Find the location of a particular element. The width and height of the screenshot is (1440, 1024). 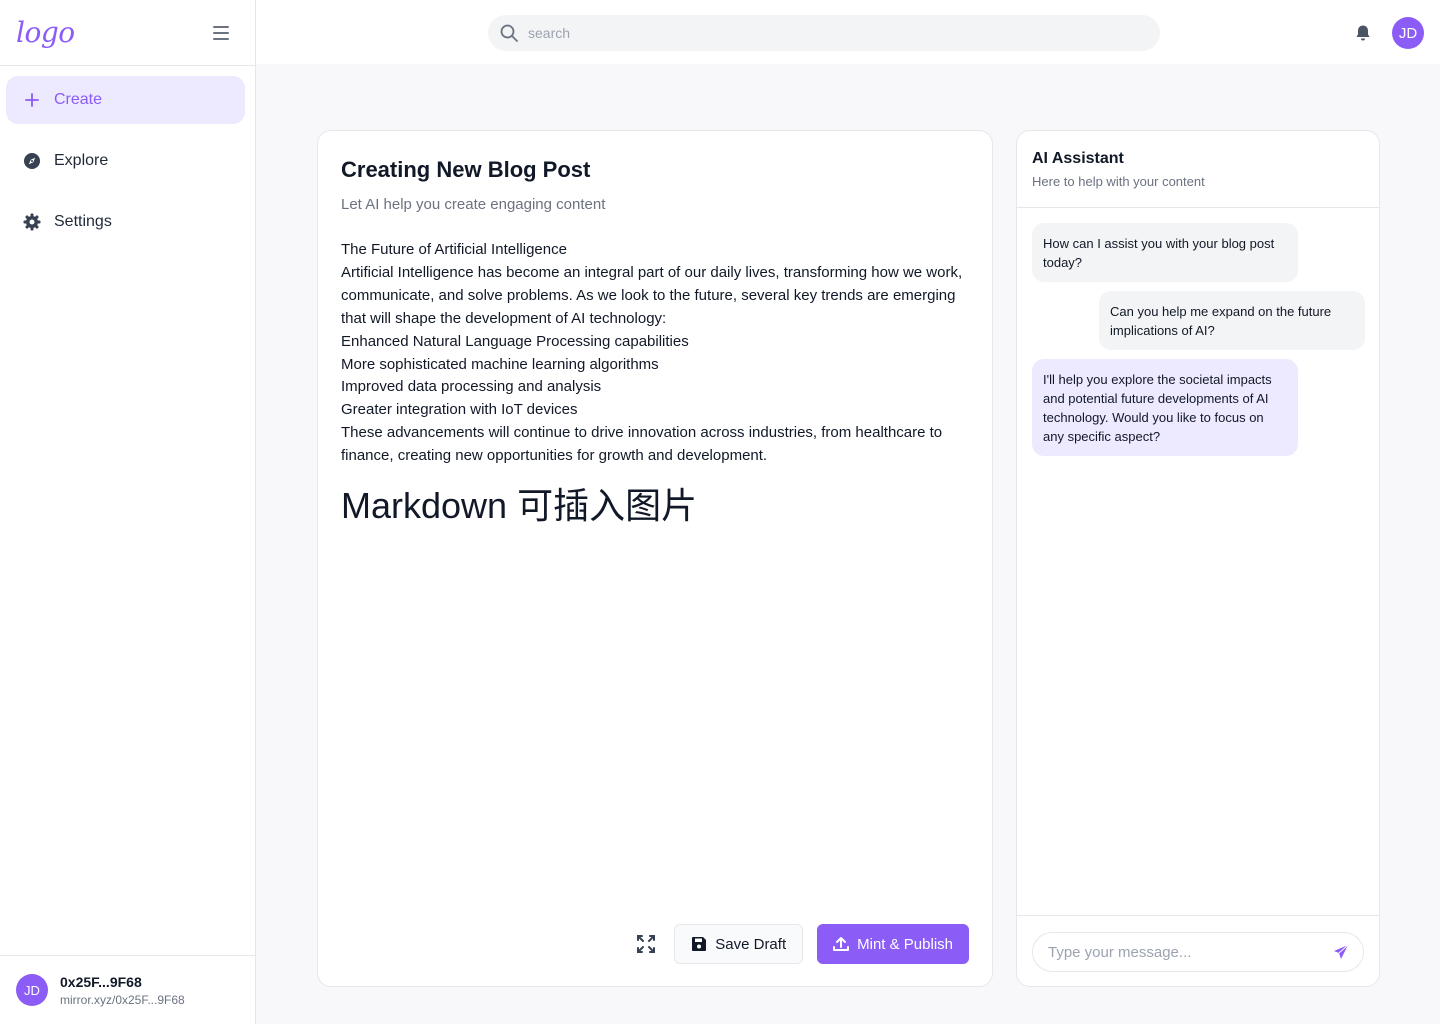

search-icon is located at coordinates (509, 33).